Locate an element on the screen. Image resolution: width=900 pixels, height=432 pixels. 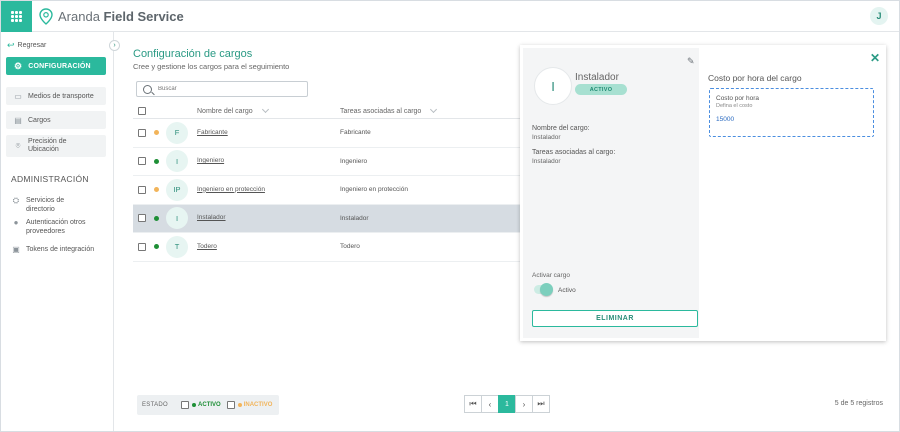
token-icon: ▣ is located at coordinates (16, 249).